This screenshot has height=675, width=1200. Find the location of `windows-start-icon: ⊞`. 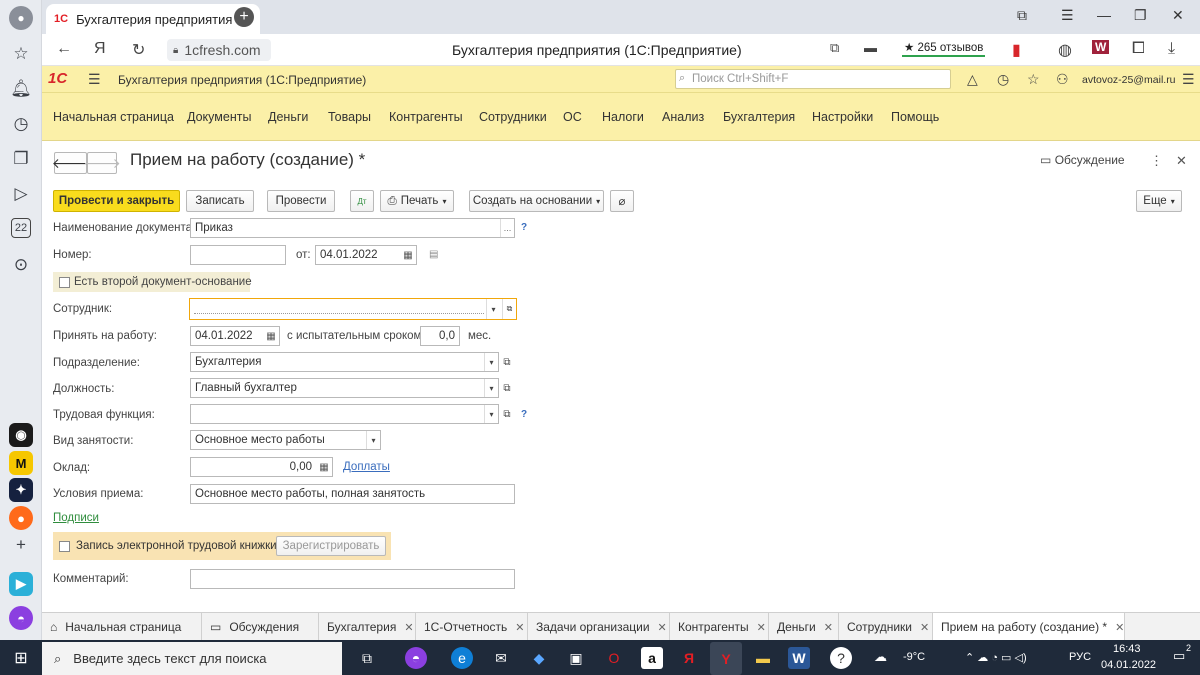

windows-start-icon: ⊞ is located at coordinates (21, 658).